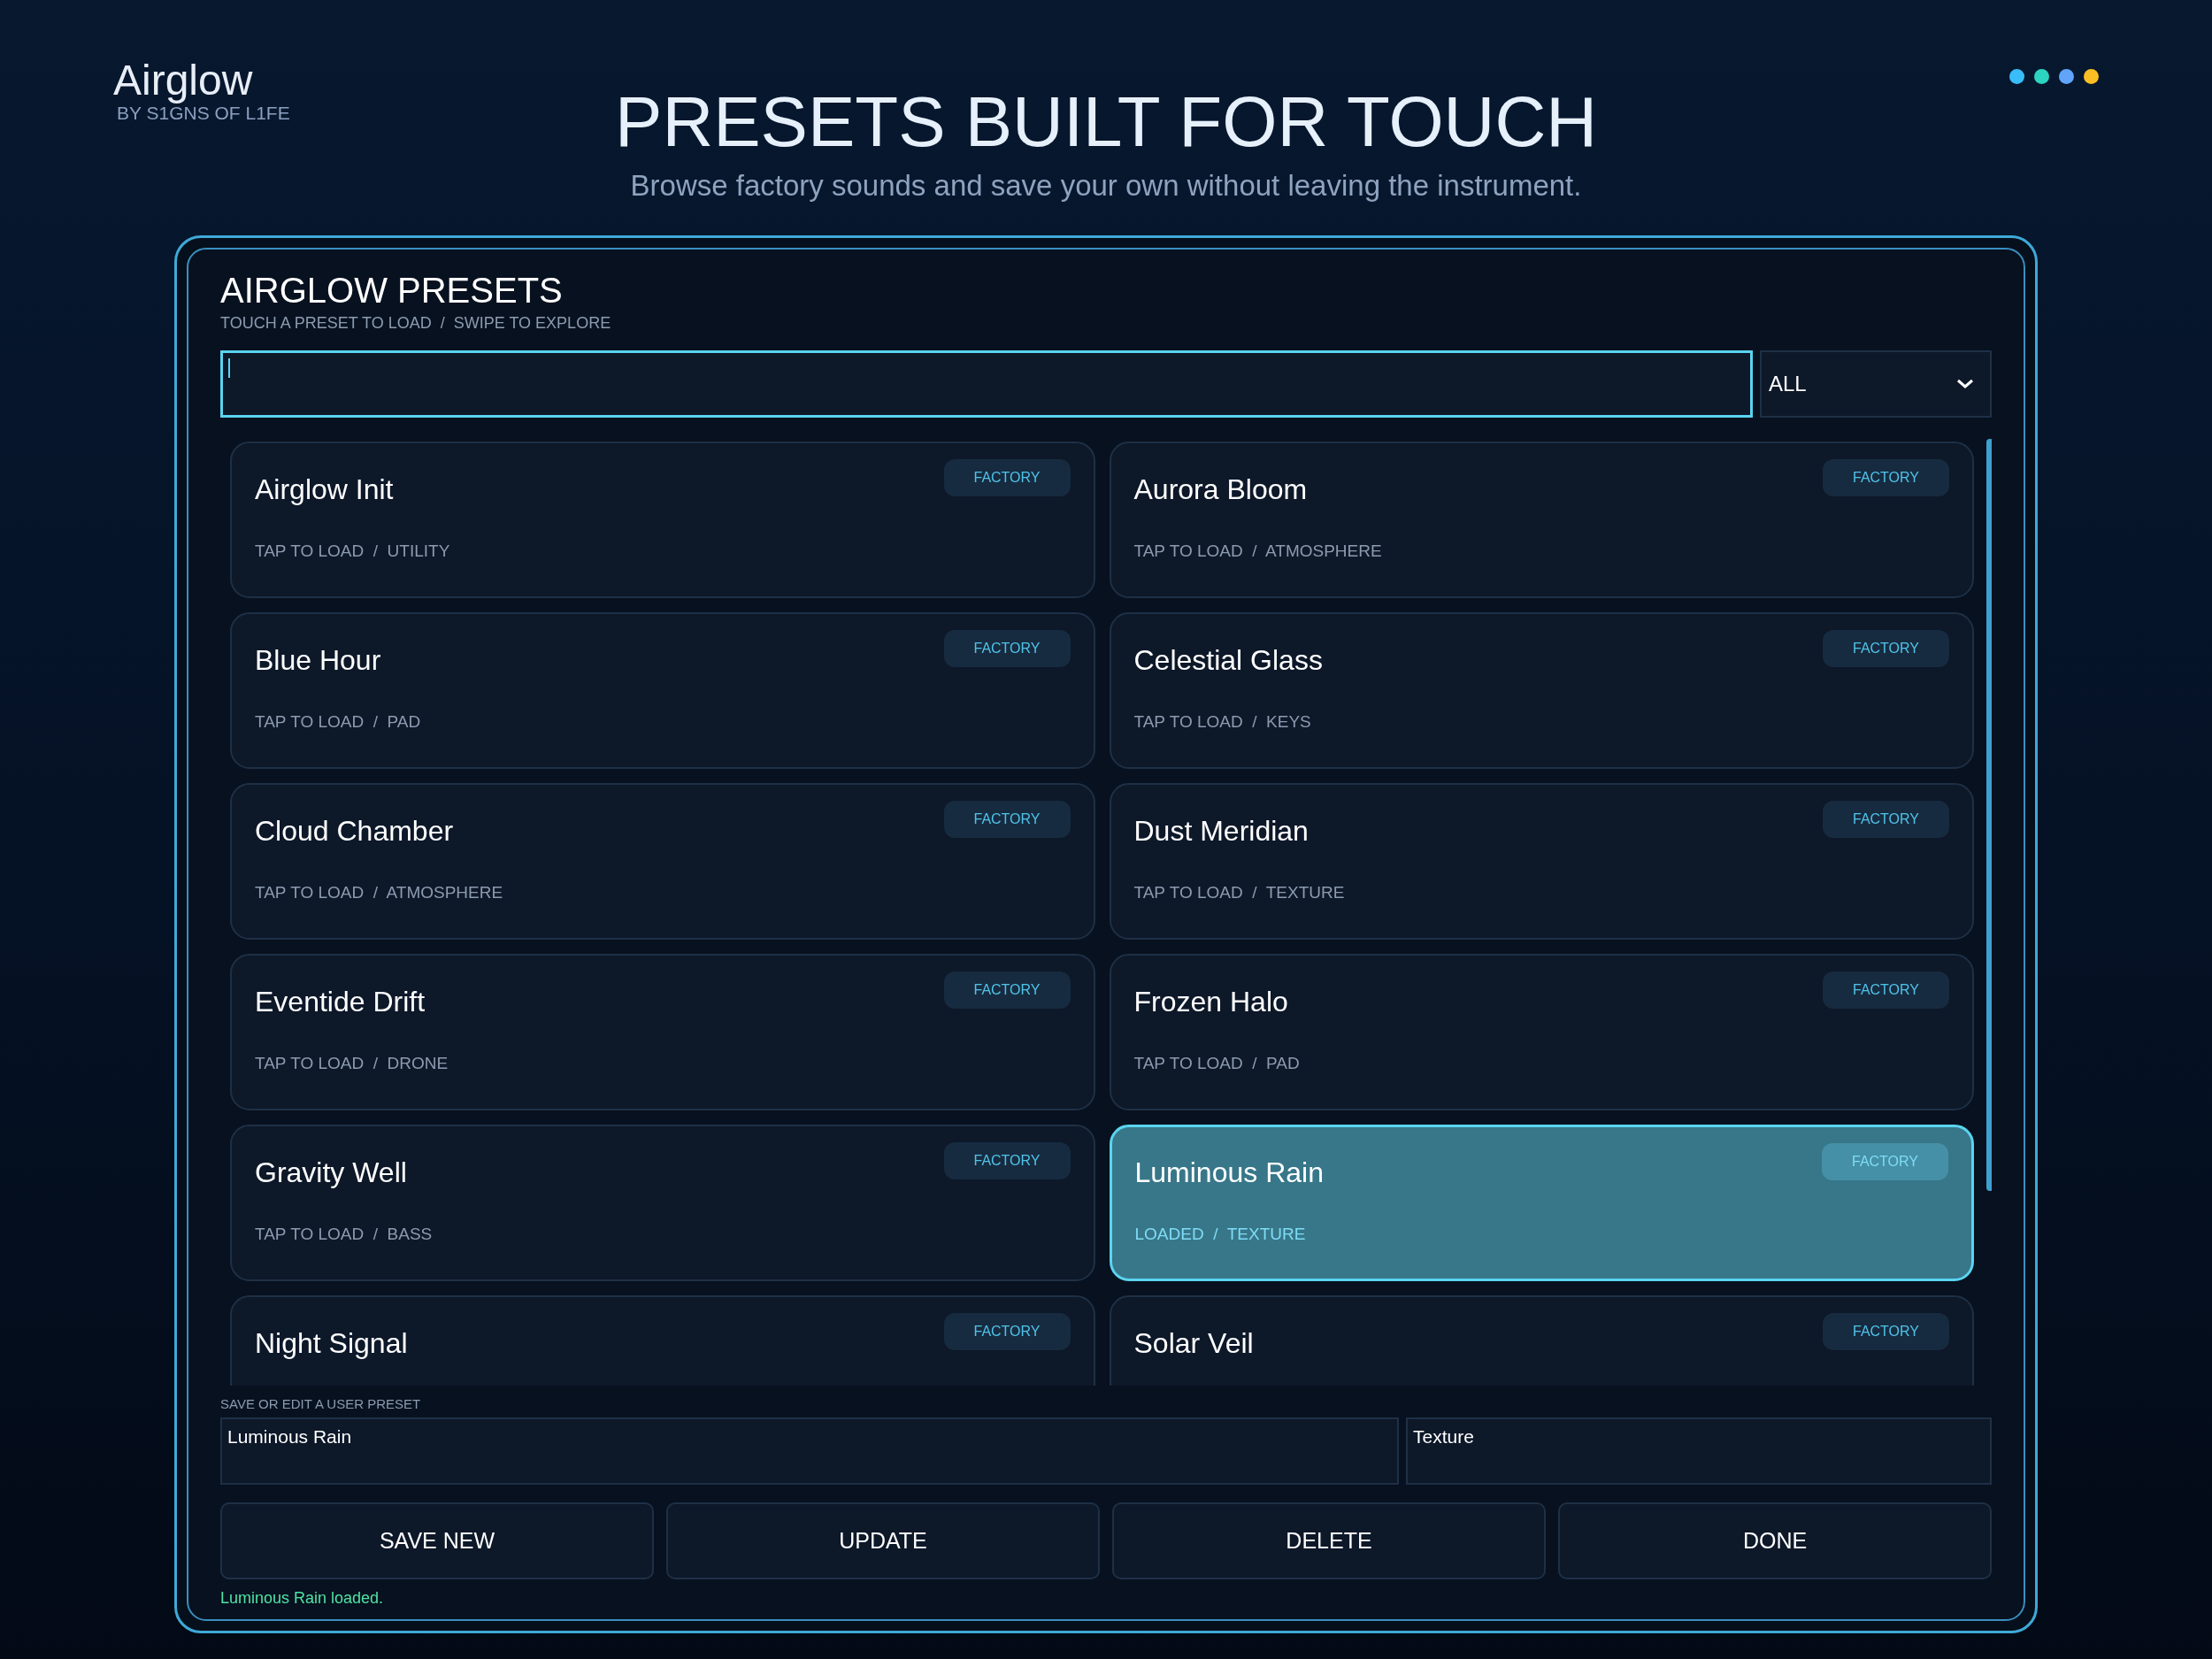 The height and width of the screenshot is (1659, 2212). Describe the element at coordinates (1876, 384) in the screenshot. I see `category-dropdown: ALL` at that location.